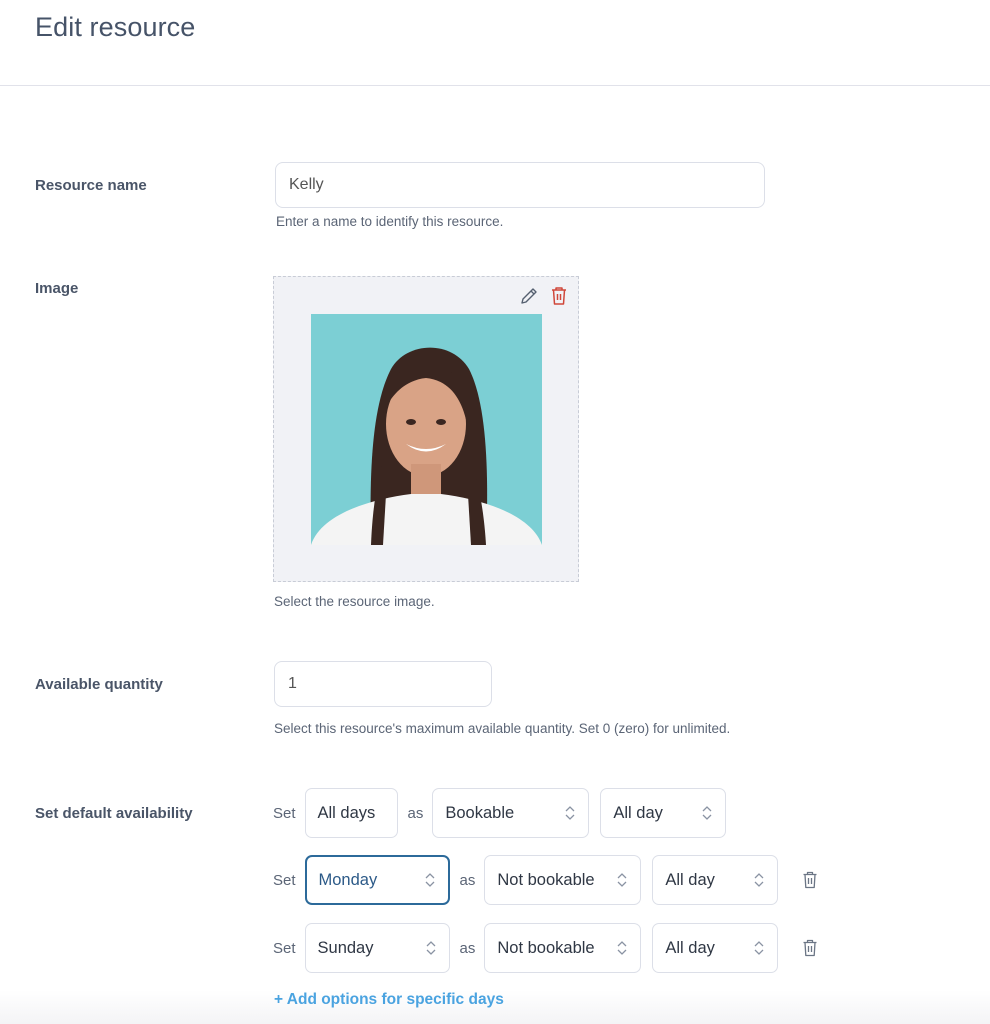  Describe the element at coordinates (345, 947) in the screenshot. I see `day-value: Sunday` at that location.